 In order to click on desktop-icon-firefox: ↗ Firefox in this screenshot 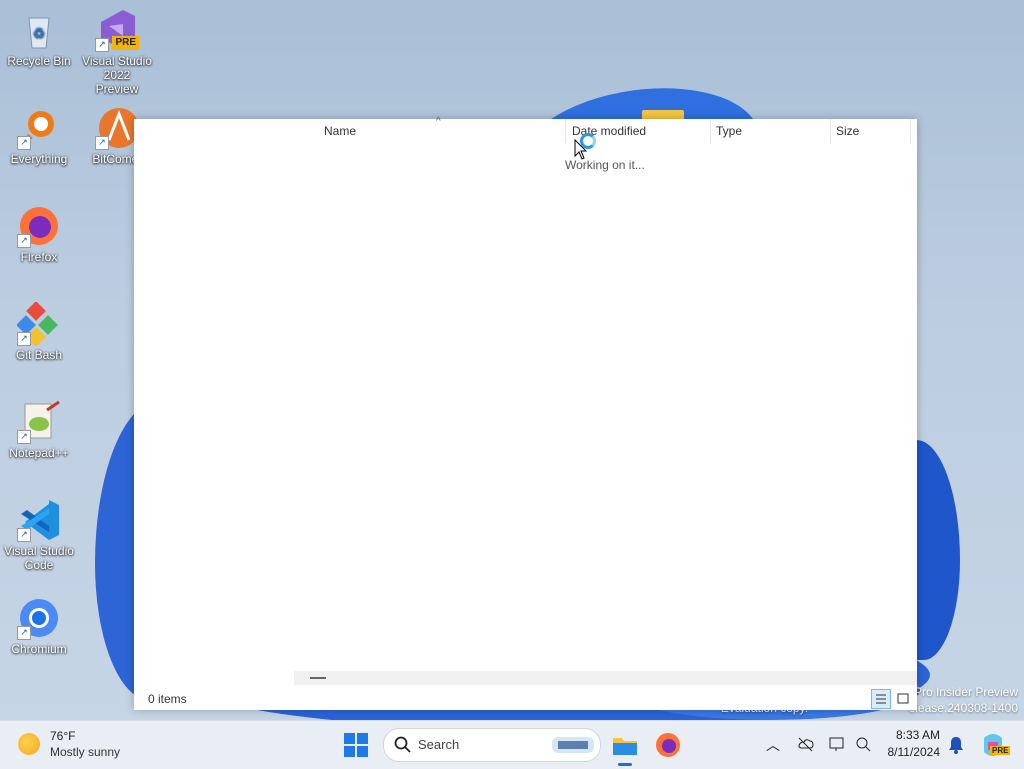, I will do `click(39, 234)`.